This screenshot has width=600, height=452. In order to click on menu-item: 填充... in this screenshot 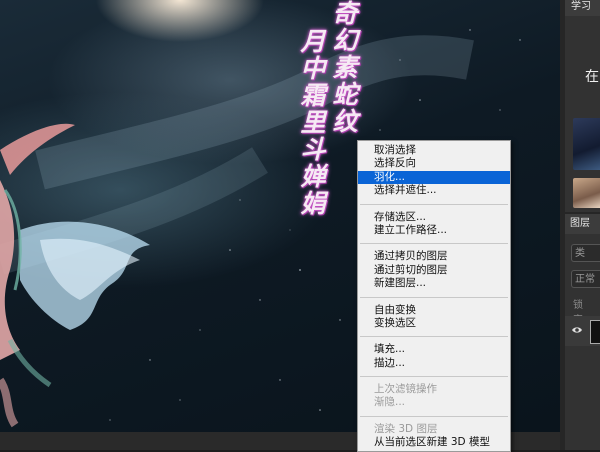, I will do `click(434, 349)`.